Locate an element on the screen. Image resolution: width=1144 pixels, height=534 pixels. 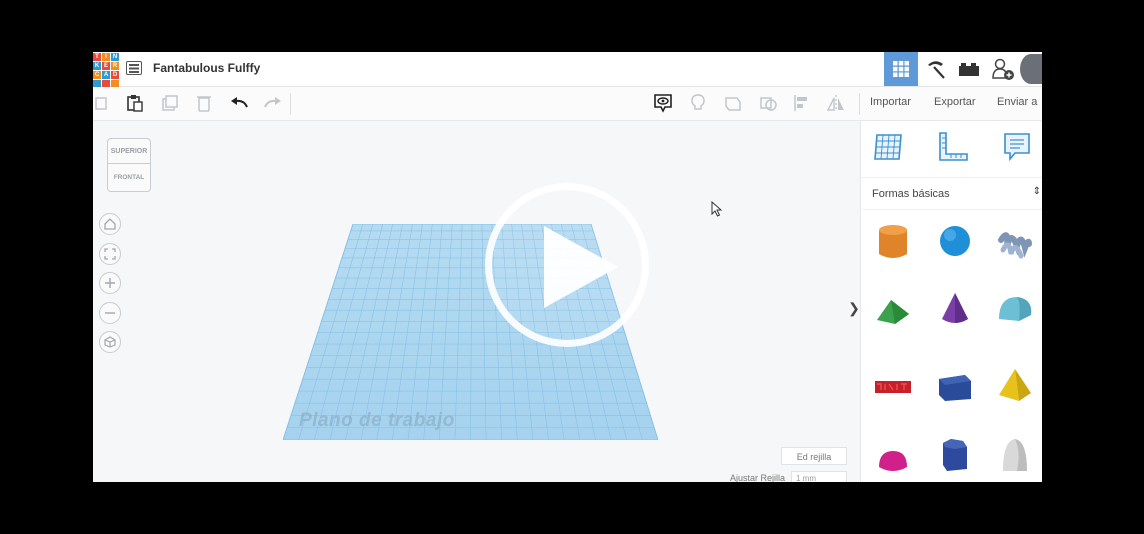
trash-icon is located at coordinates (204, 104).